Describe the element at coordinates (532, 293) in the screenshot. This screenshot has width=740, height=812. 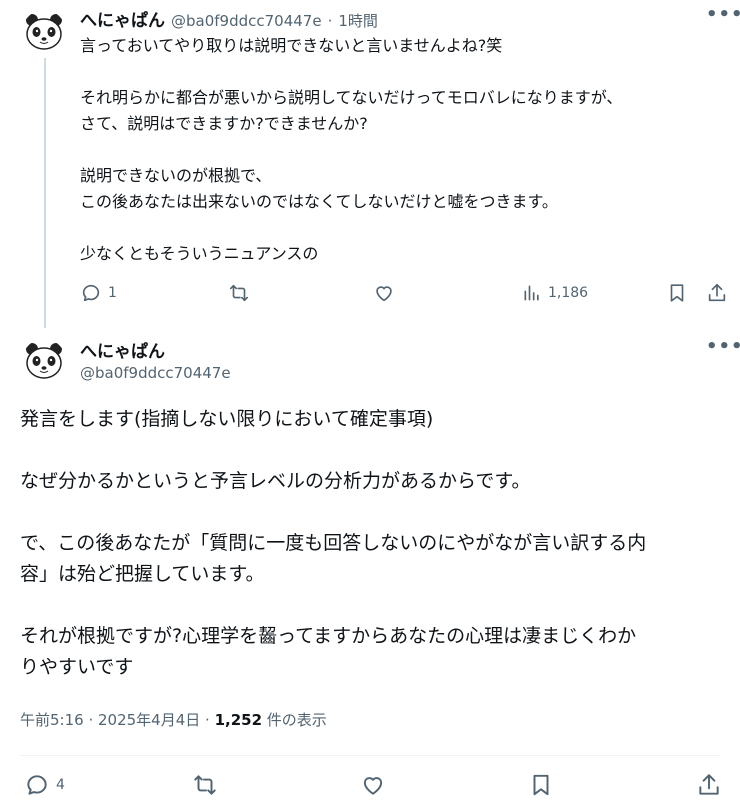
I see `views-icon` at that location.